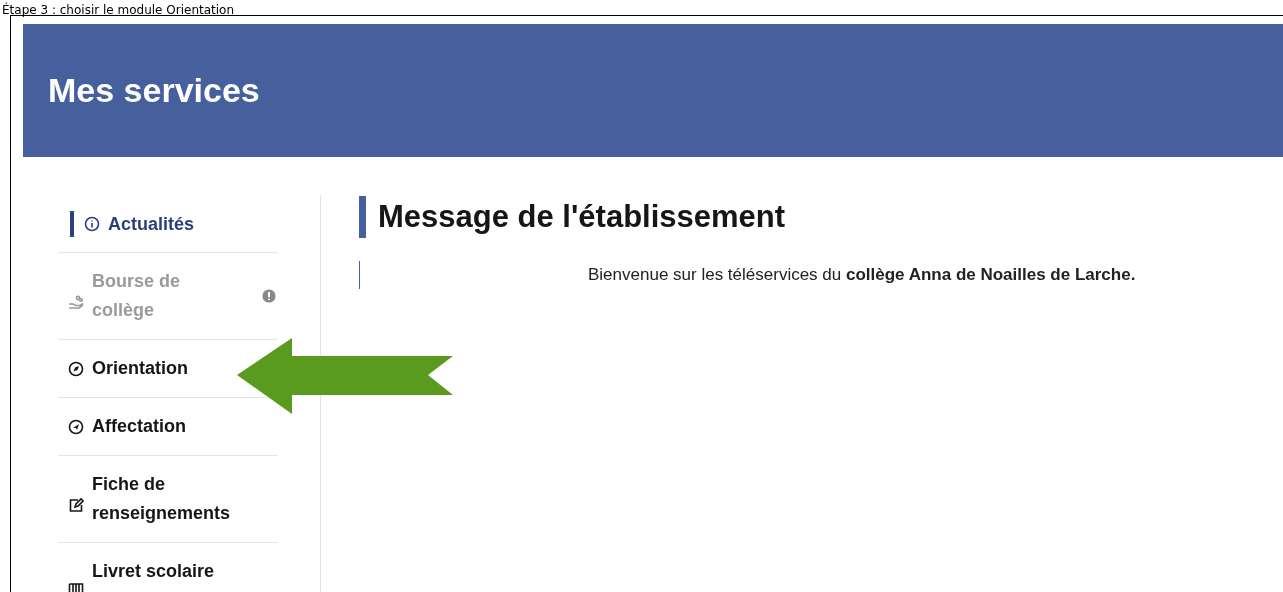 The height and width of the screenshot is (592, 1283). Describe the element at coordinates (154, 90) in the screenshot. I see `page-title: Mes services` at that location.